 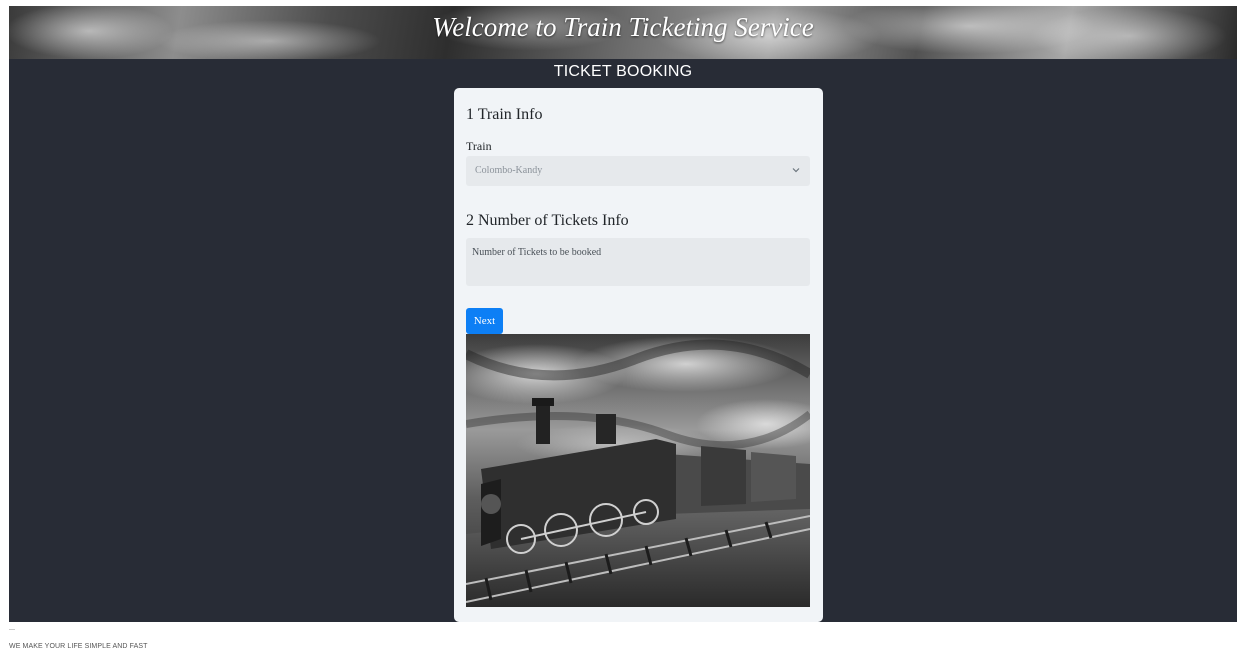 I want to click on train-select: Colombo-Kandy, so click(x=638, y=171).